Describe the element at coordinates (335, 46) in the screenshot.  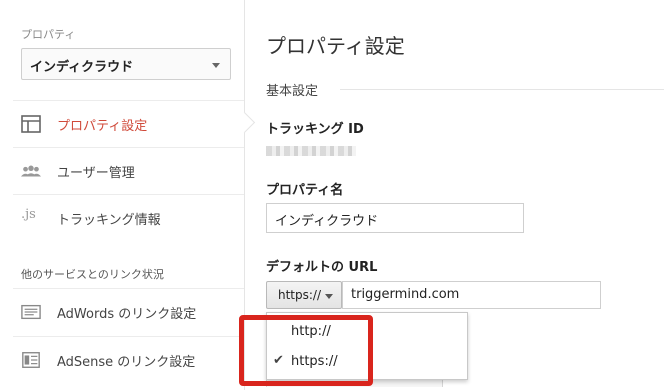
I see `page-title: プロパティ設定` at that location.